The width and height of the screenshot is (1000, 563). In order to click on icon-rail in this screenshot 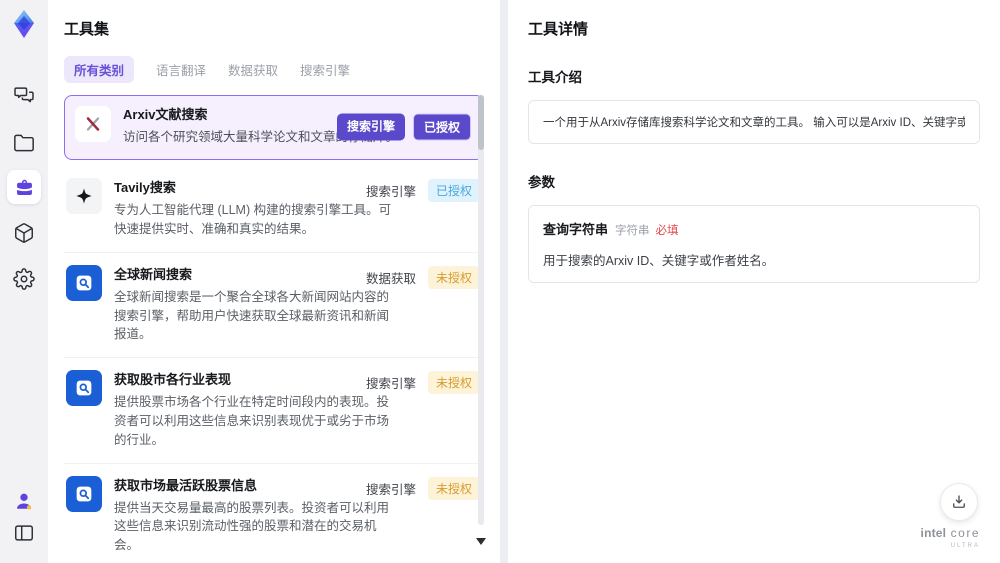, I will do `click(24, 281)`.